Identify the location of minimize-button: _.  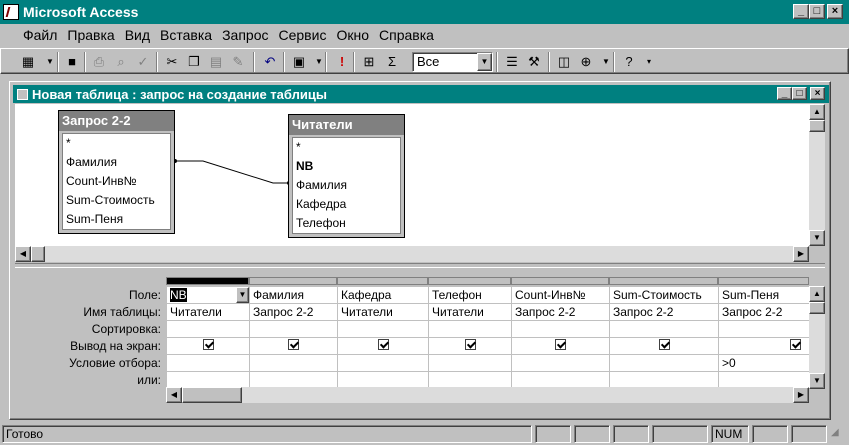
(801, 11).